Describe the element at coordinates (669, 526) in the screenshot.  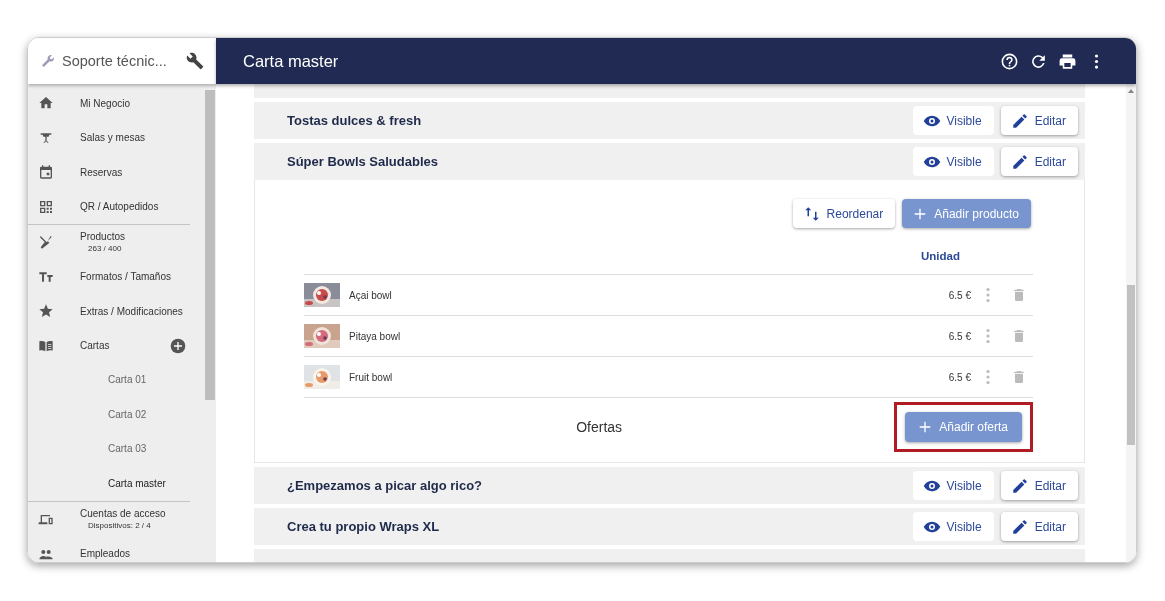
I see `category-bar: Crea tu propio Wraps XL Visible Editar` at that location.